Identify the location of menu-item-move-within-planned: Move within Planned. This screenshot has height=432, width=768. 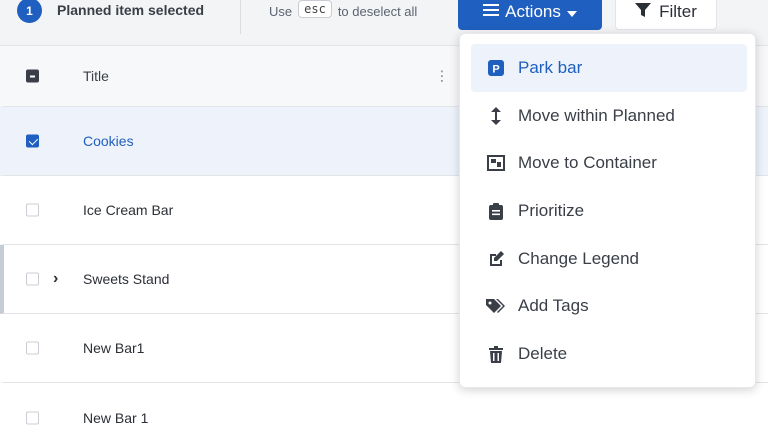
(609, 116).